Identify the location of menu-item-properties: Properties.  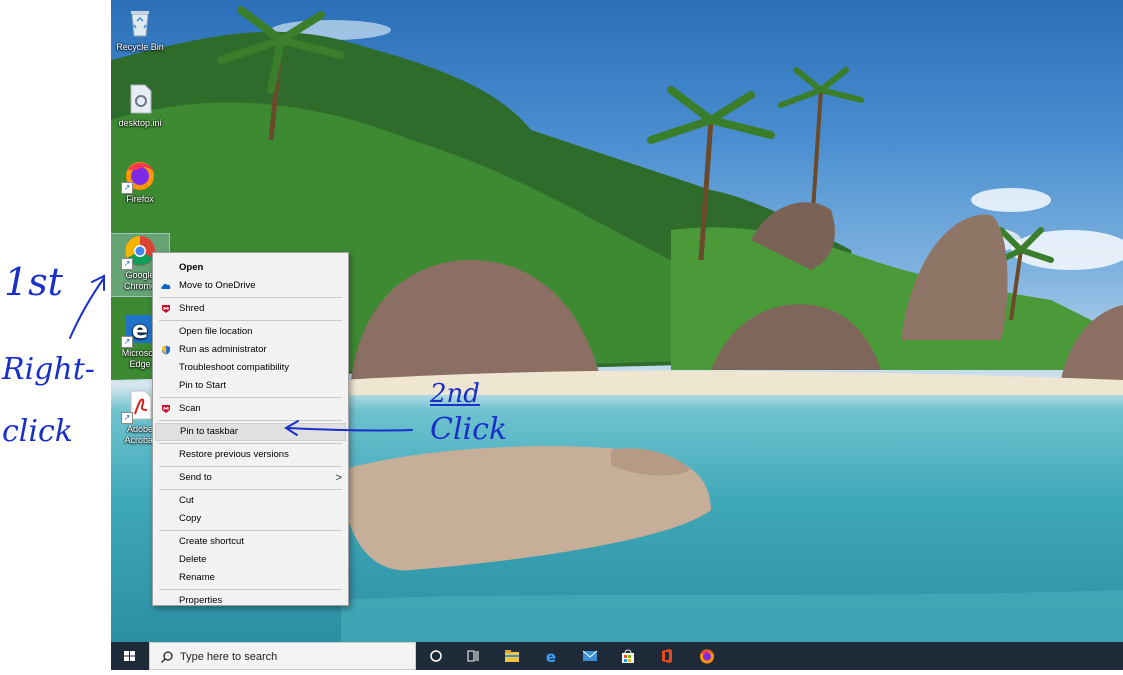
(250, 601).